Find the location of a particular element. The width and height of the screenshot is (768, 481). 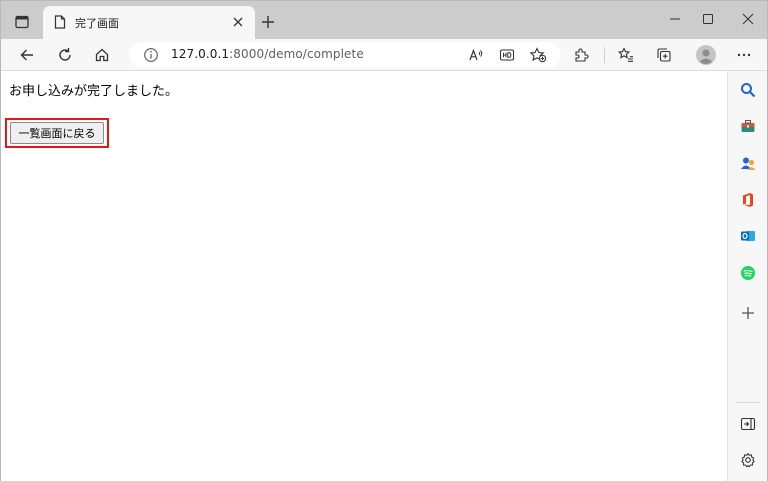

profile-button is located at coordinates (706, 55).